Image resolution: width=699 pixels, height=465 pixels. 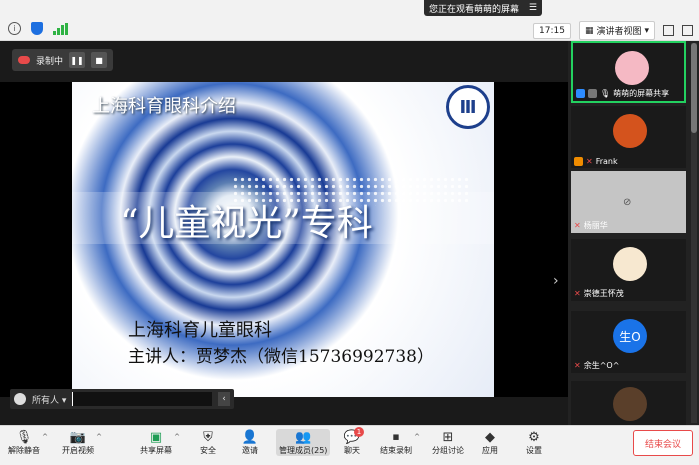 I want to click on chat-badge: 1, so click(x=359, y=432).